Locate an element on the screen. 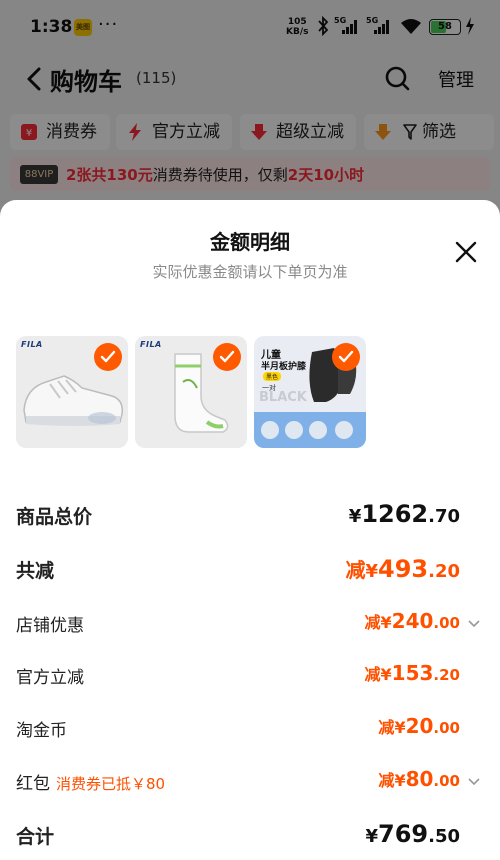 The image size is (500, 860). row-official-discount: 官方立减 减¥153.20 is located at coordinates (250, 676).